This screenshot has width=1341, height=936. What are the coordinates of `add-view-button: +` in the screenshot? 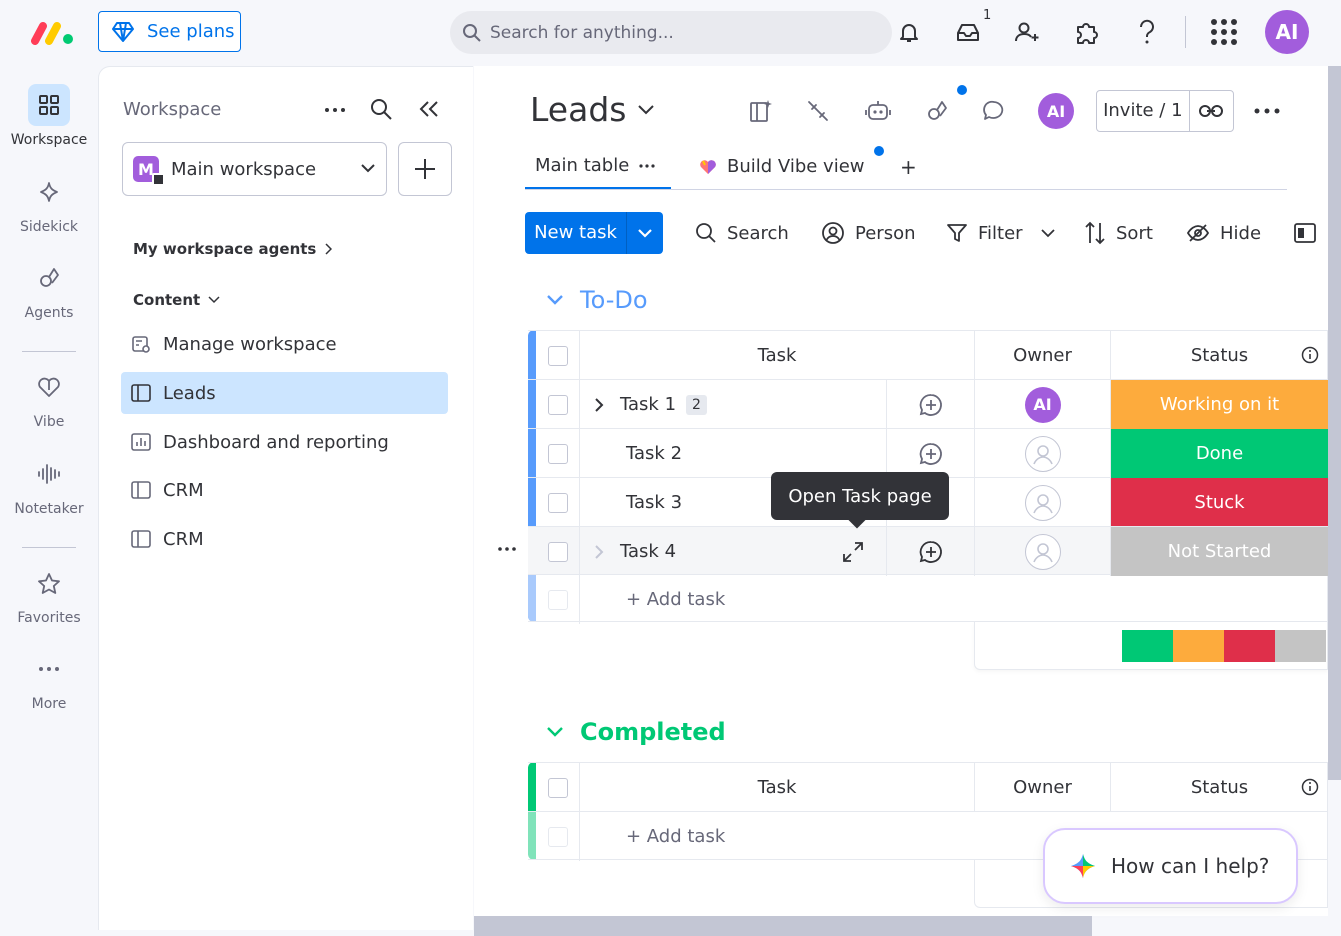 It's located at (908, 166).